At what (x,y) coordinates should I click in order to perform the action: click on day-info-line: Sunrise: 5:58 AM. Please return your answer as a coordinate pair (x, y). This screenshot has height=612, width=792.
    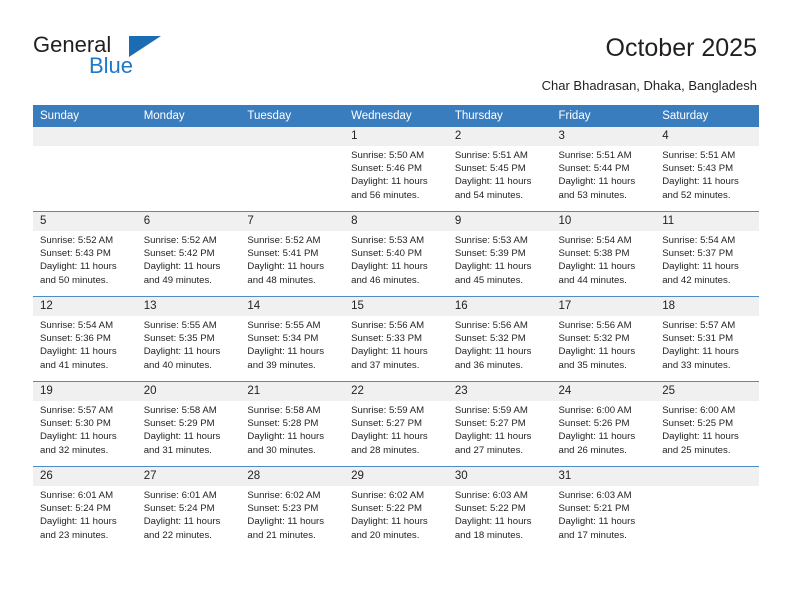
    Looking at the image, I should click on (284, 410).